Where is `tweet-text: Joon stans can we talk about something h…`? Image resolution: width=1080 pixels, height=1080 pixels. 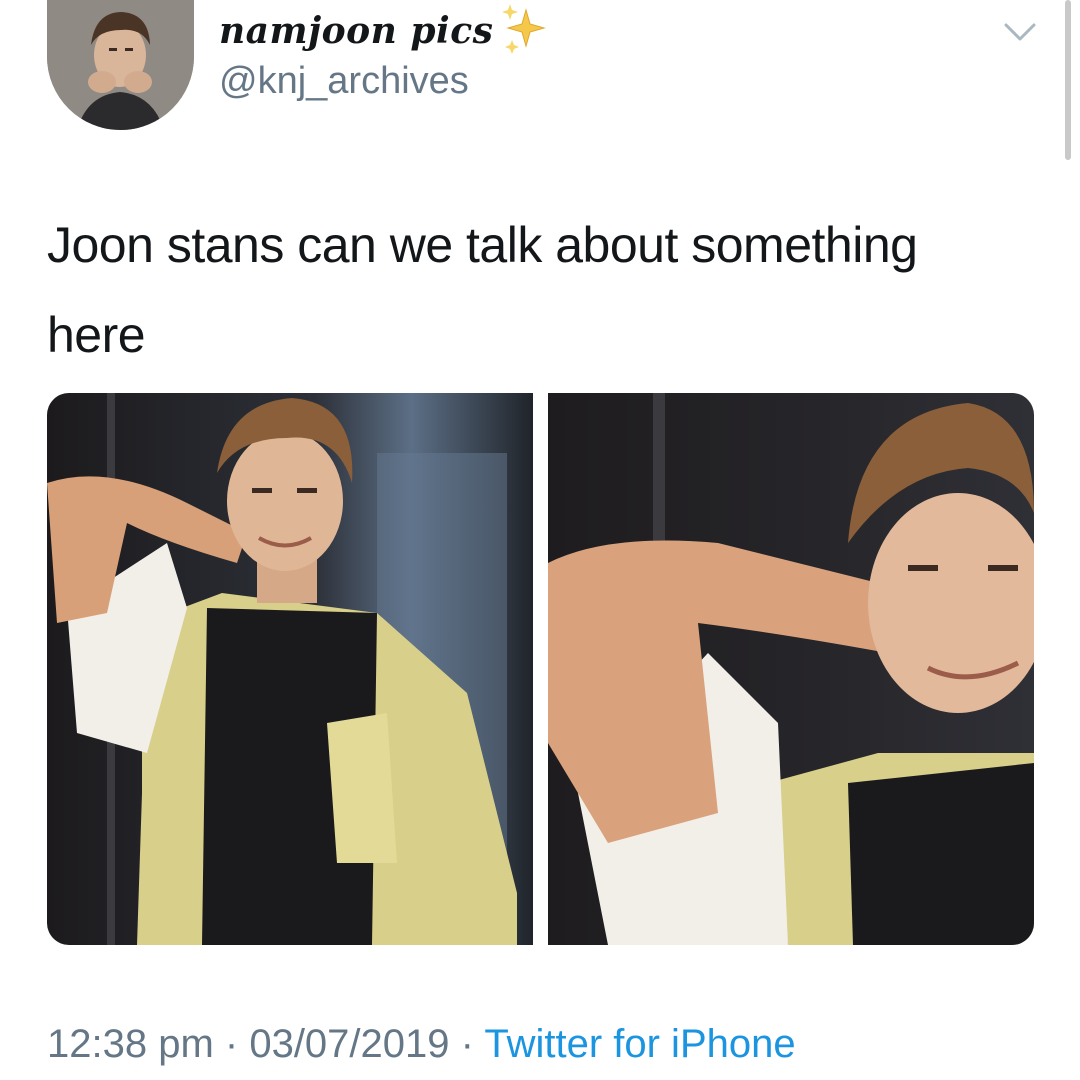 tweet-text: Joon stans can we talk about something h… is located at coordinates (482, 290).